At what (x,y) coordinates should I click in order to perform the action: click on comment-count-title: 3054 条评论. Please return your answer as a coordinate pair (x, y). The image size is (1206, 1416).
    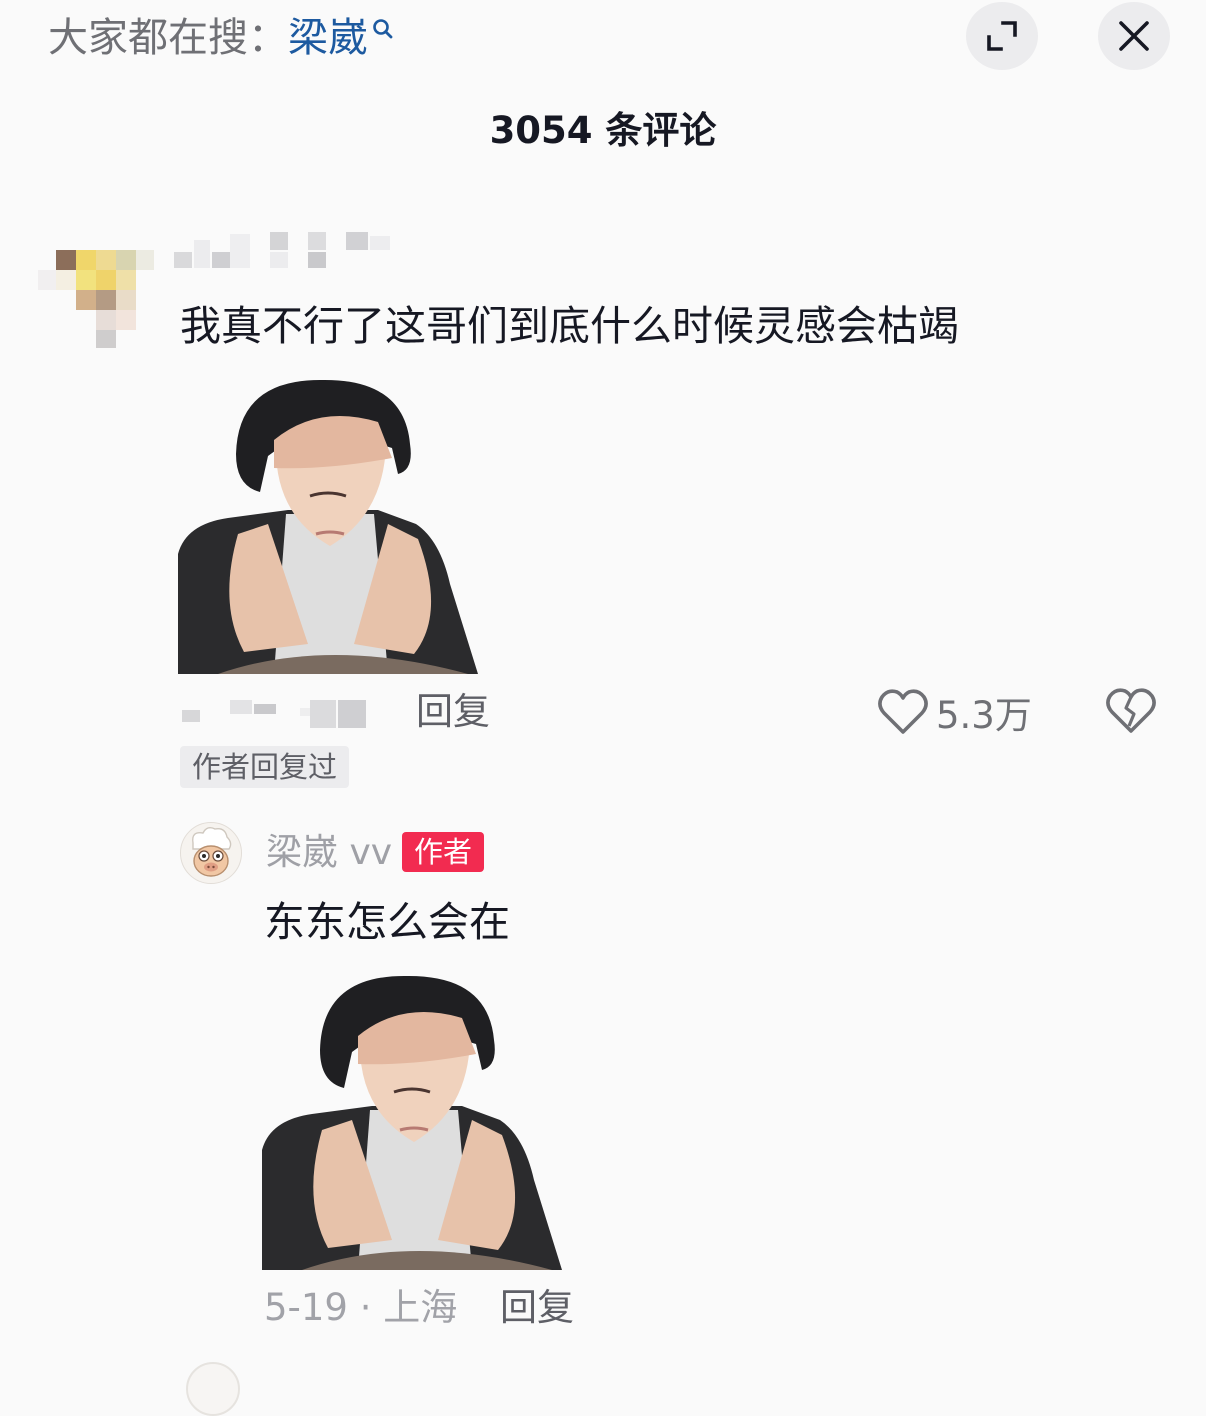
    Looking at the image, I should click on (603, 130).